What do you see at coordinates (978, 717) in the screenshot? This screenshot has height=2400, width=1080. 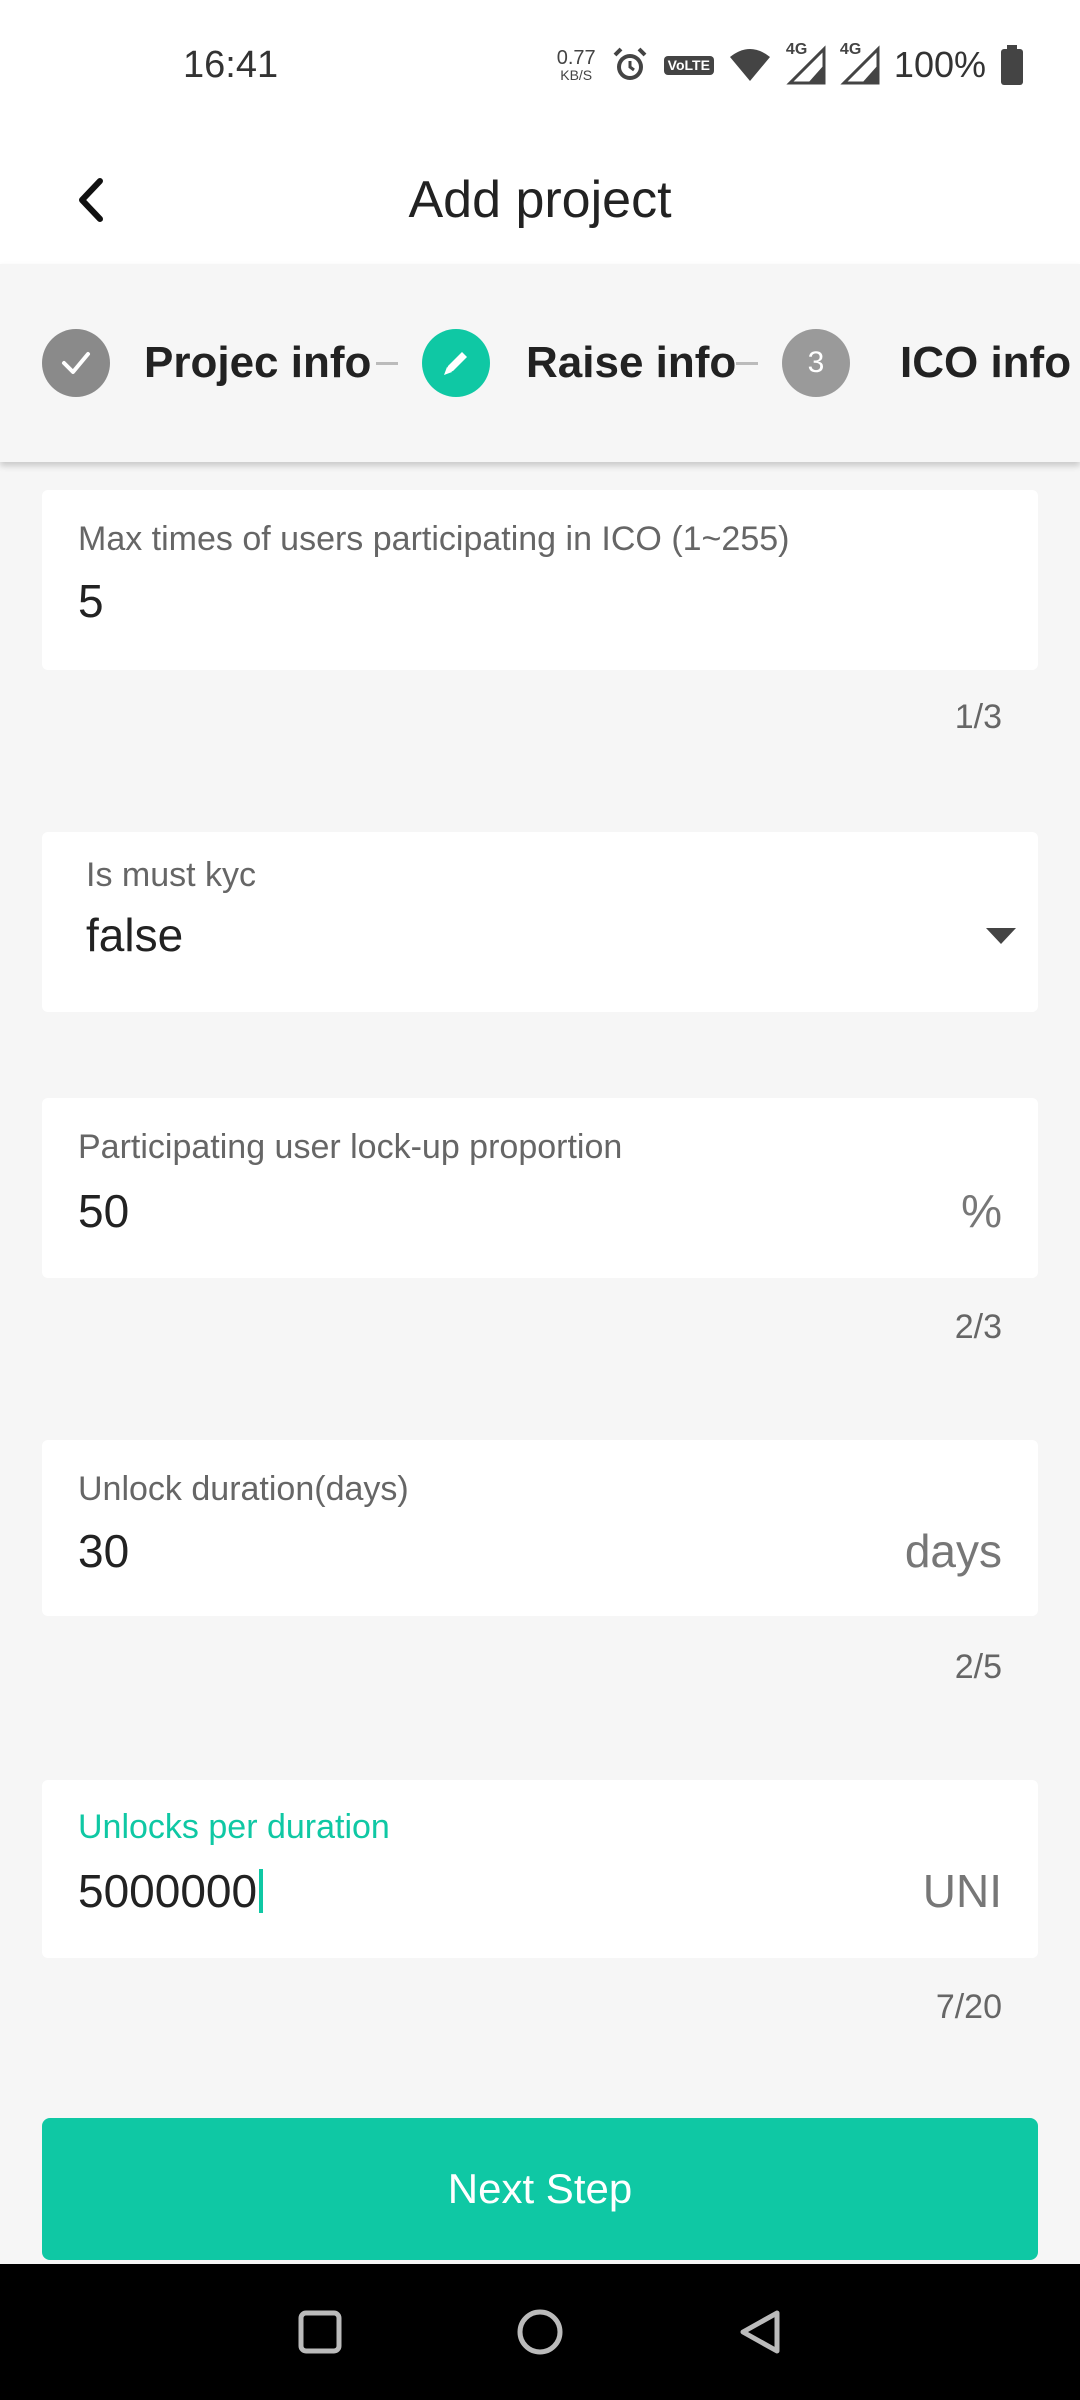 I see `max-times-counter: 1/3` at bounding box center [978, 717].